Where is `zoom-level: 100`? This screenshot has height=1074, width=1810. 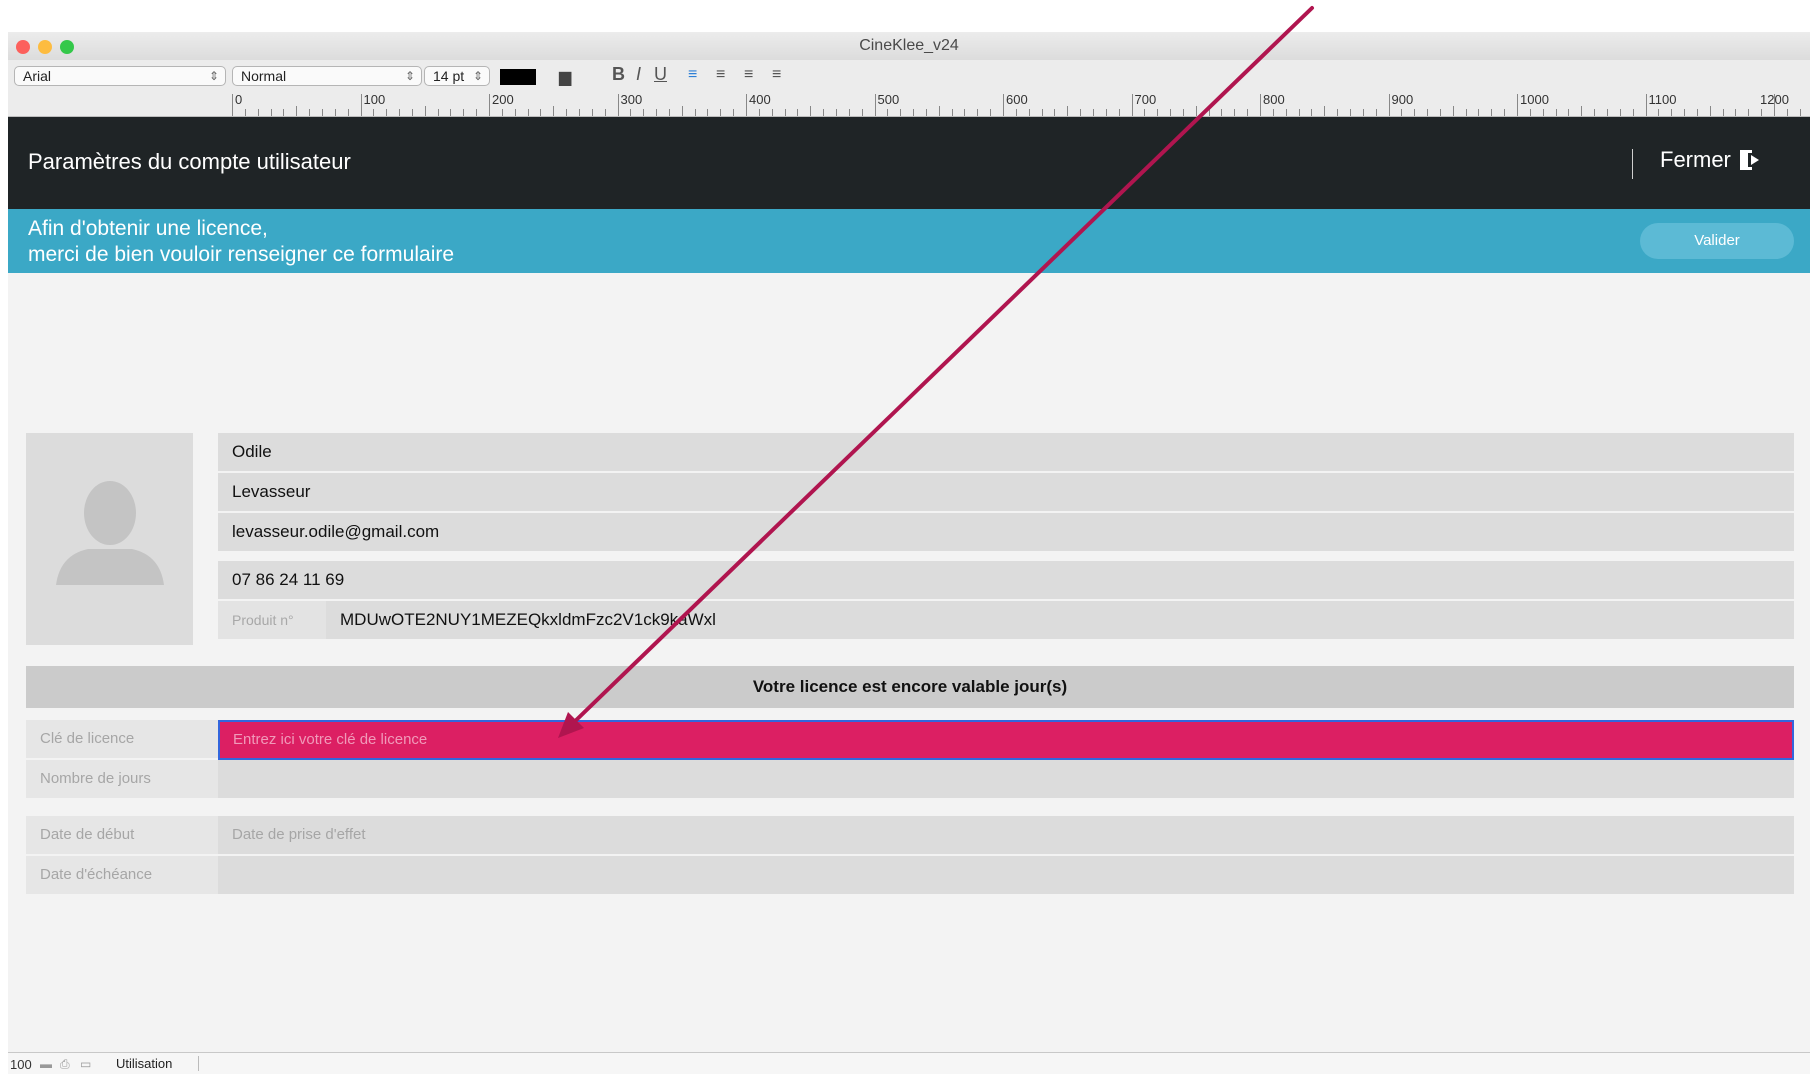 zoom-level: 100 is located at coordinates (21, 1064).